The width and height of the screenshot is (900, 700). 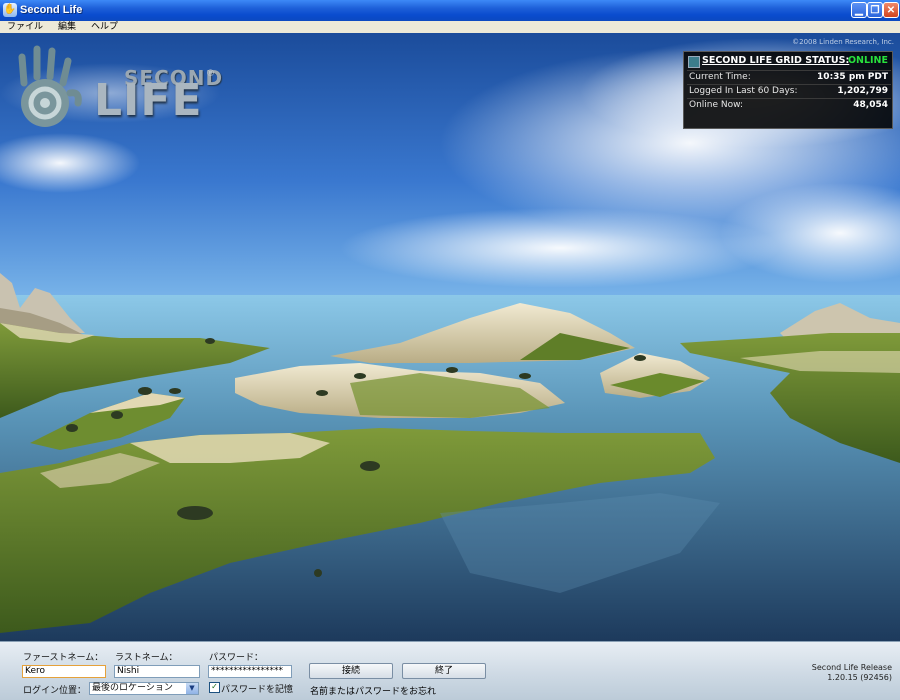 I want to click on grid-status-icon, so click(x=694, y=62).